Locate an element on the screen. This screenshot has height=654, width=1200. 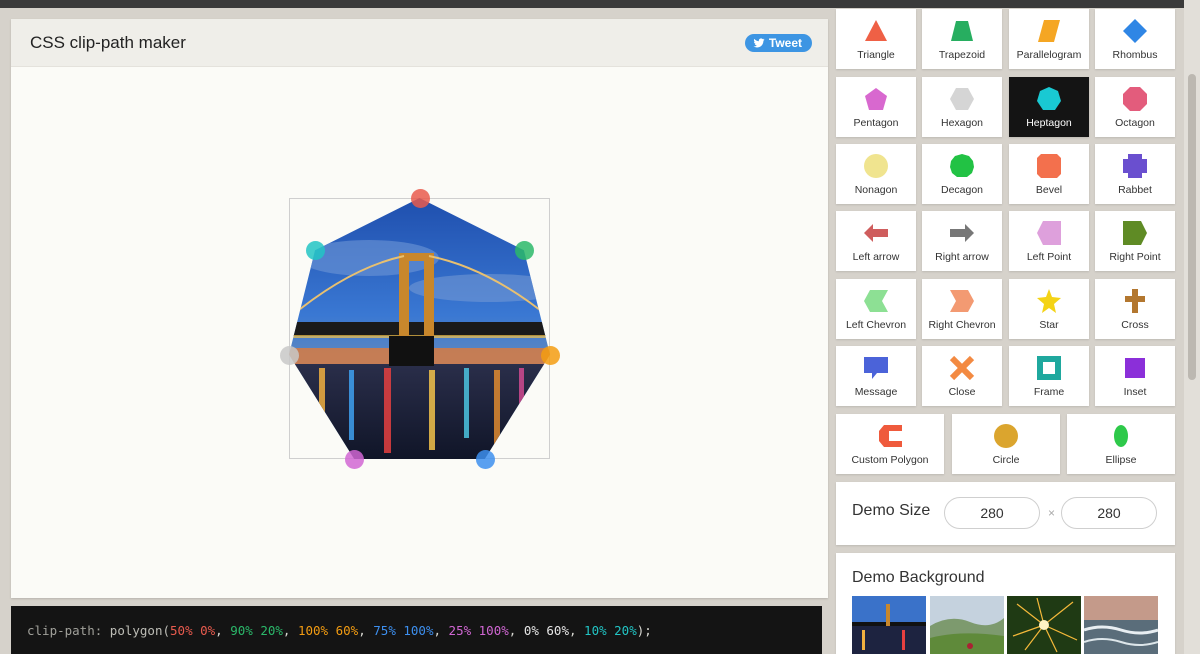
shape-option: Triangle is located at coordinates (876, 39).